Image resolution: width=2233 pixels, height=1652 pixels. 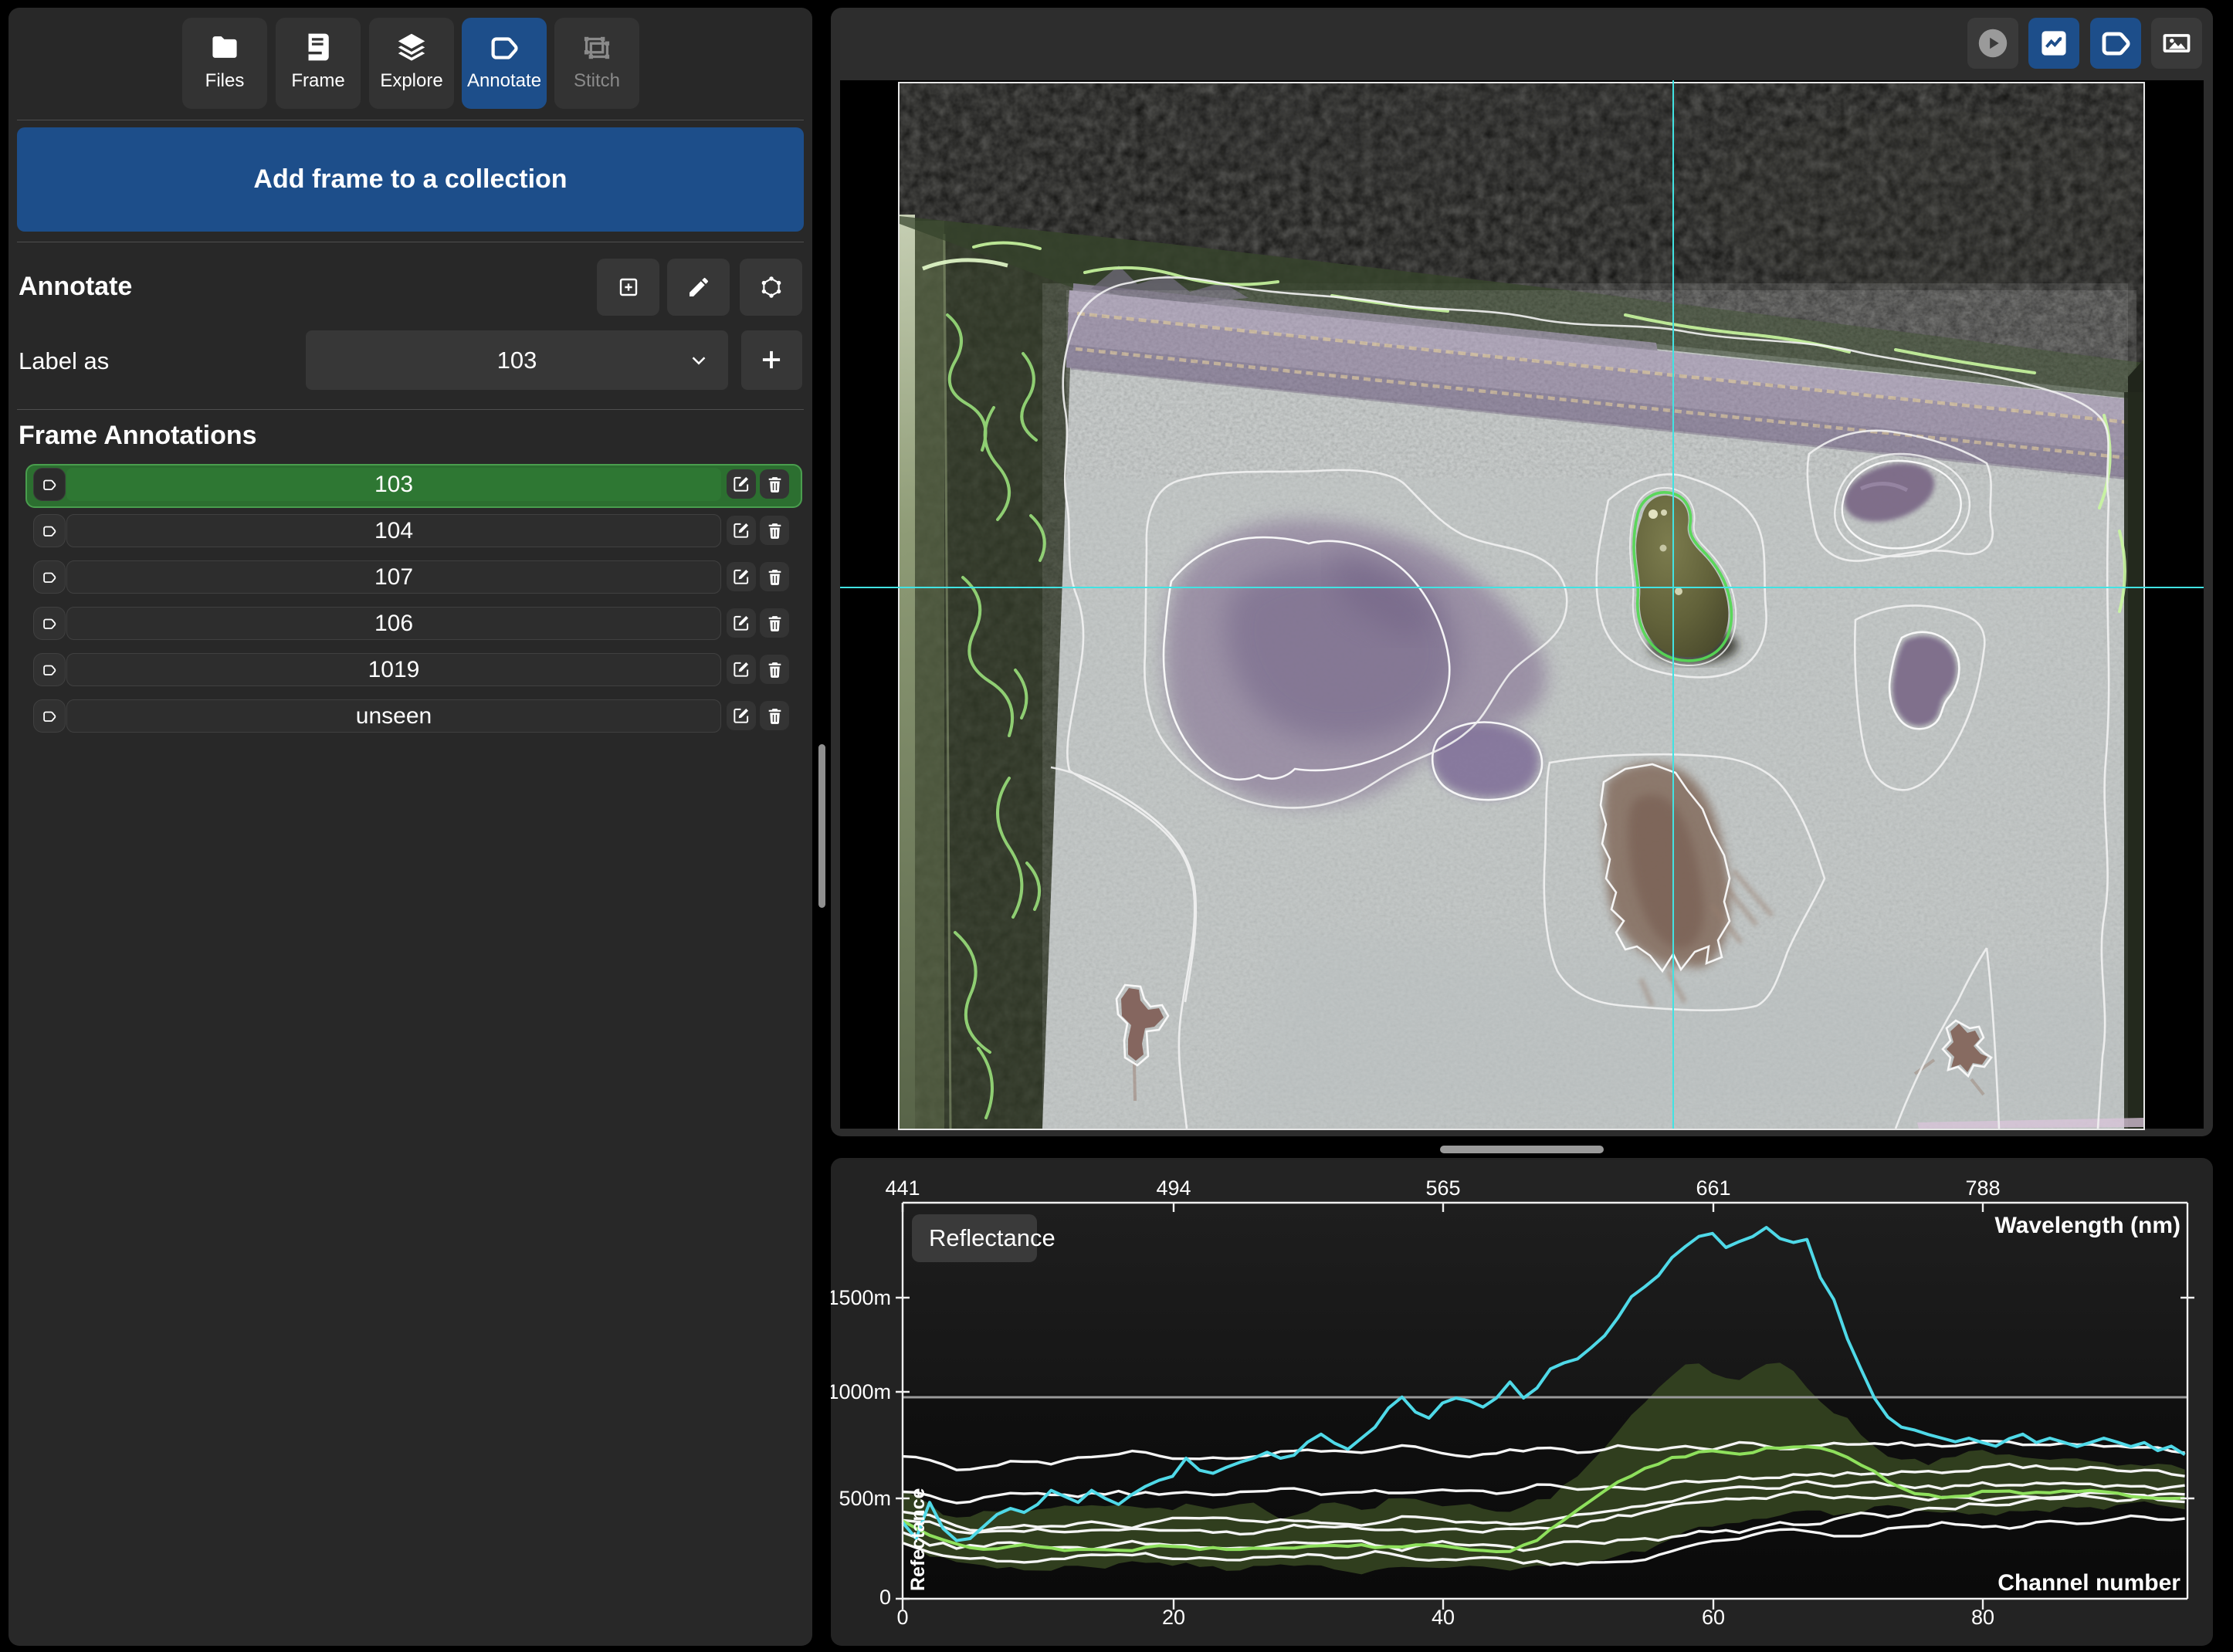 What do you see at coordinates (918, 1539) in the screenshot?
I see `svg-text: Refectance` at bounding box center [918, 1539].